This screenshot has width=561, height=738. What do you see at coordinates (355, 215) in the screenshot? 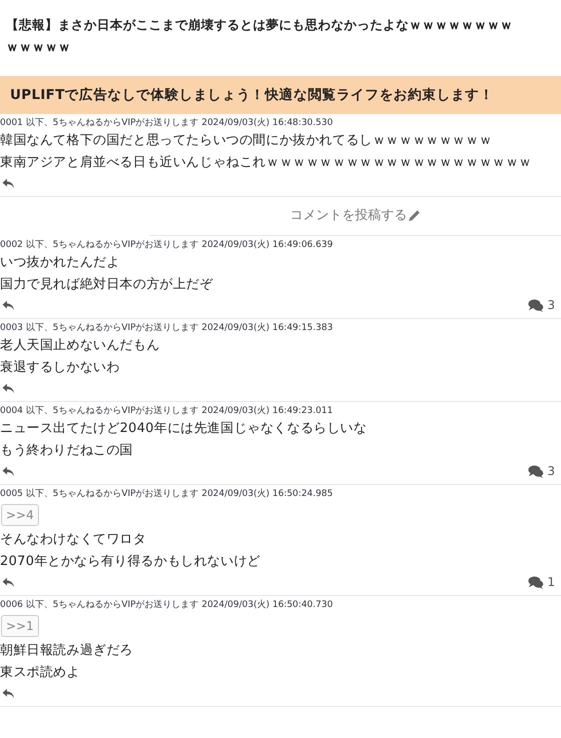
I see `post-comment-button: コメントを投稿する` at bounding box center [355, 215].